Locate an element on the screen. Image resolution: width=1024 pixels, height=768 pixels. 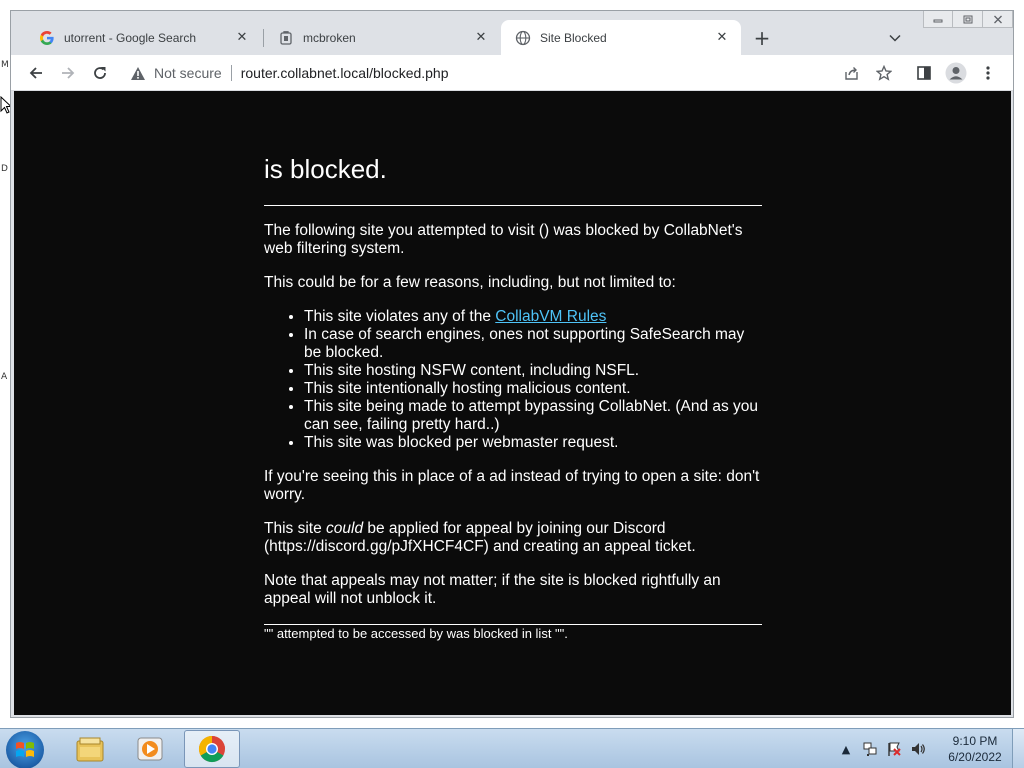
appeal-emphasis: could is located at coordinates (345, 528).